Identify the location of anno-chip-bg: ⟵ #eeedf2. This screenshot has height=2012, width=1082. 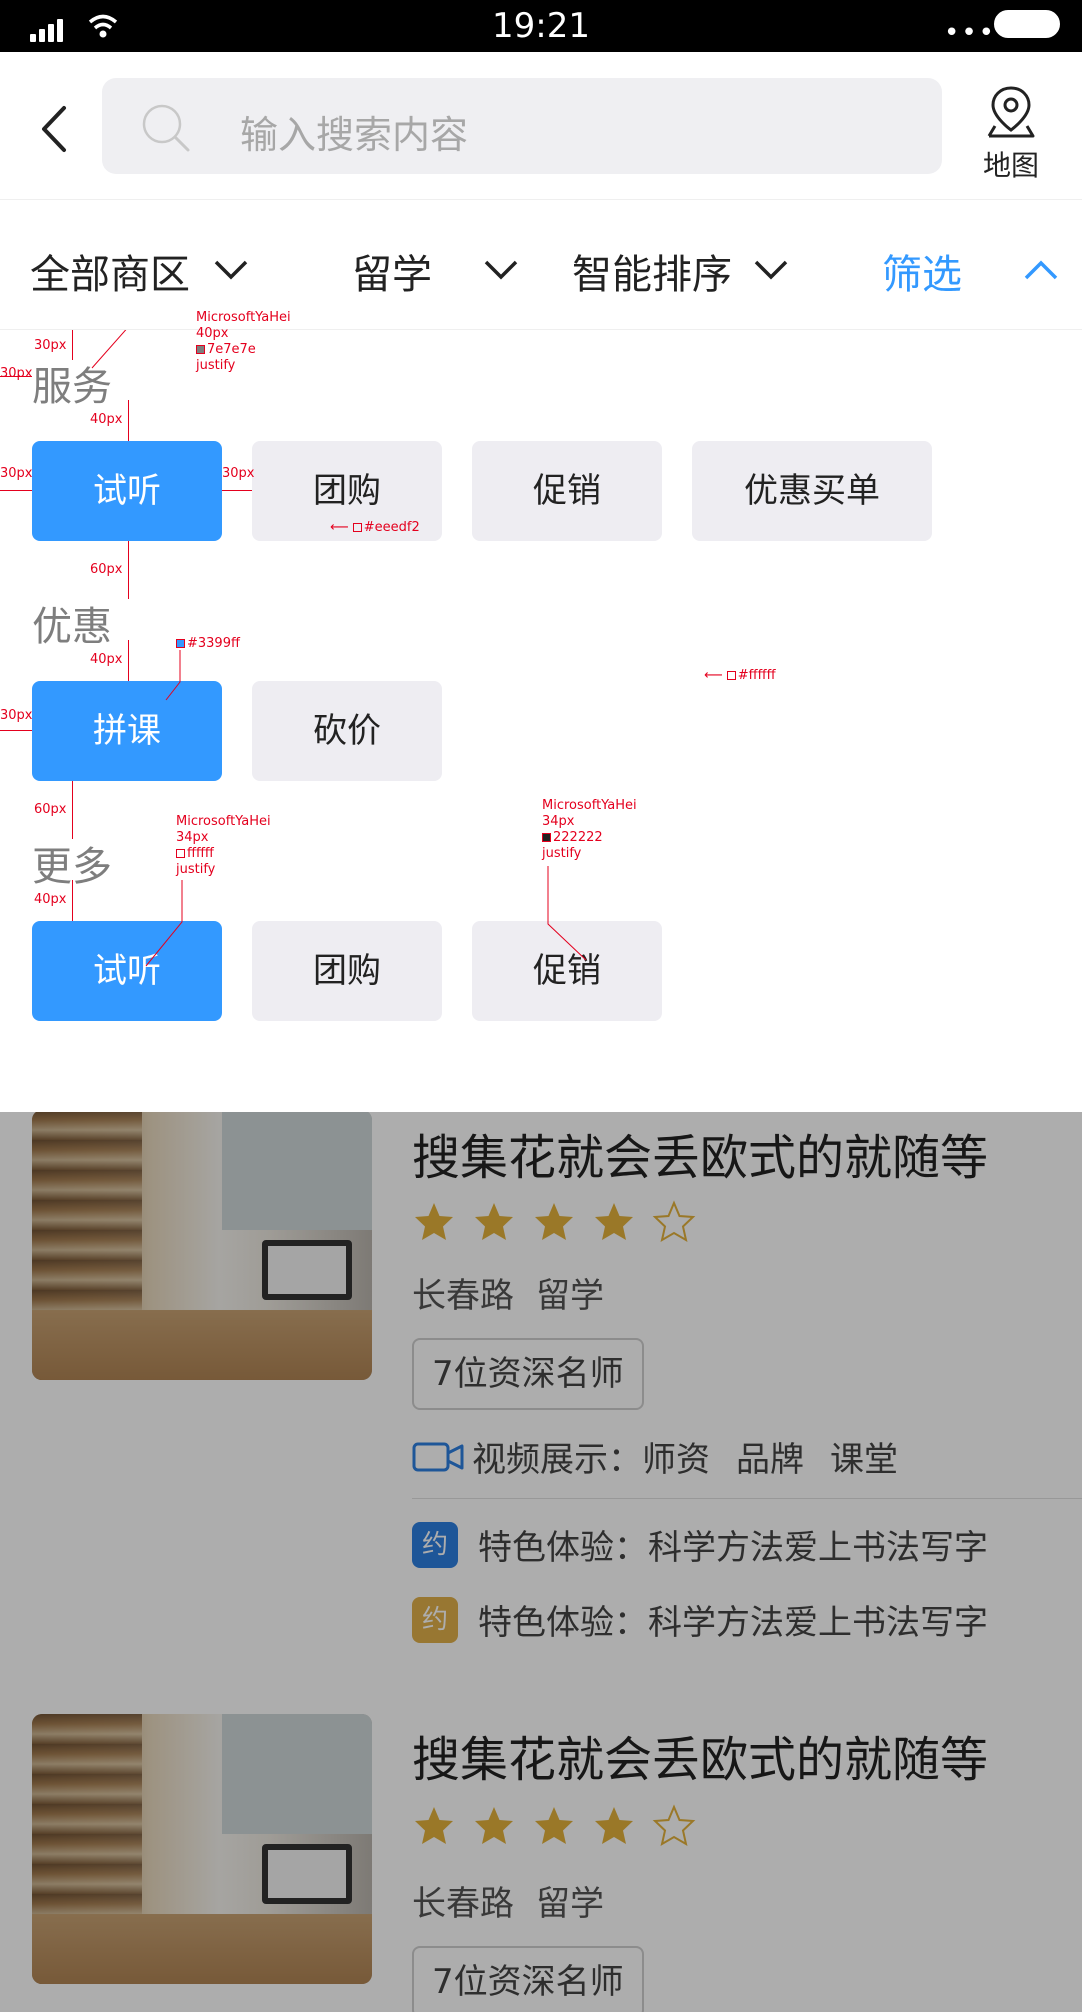
(375, 527).